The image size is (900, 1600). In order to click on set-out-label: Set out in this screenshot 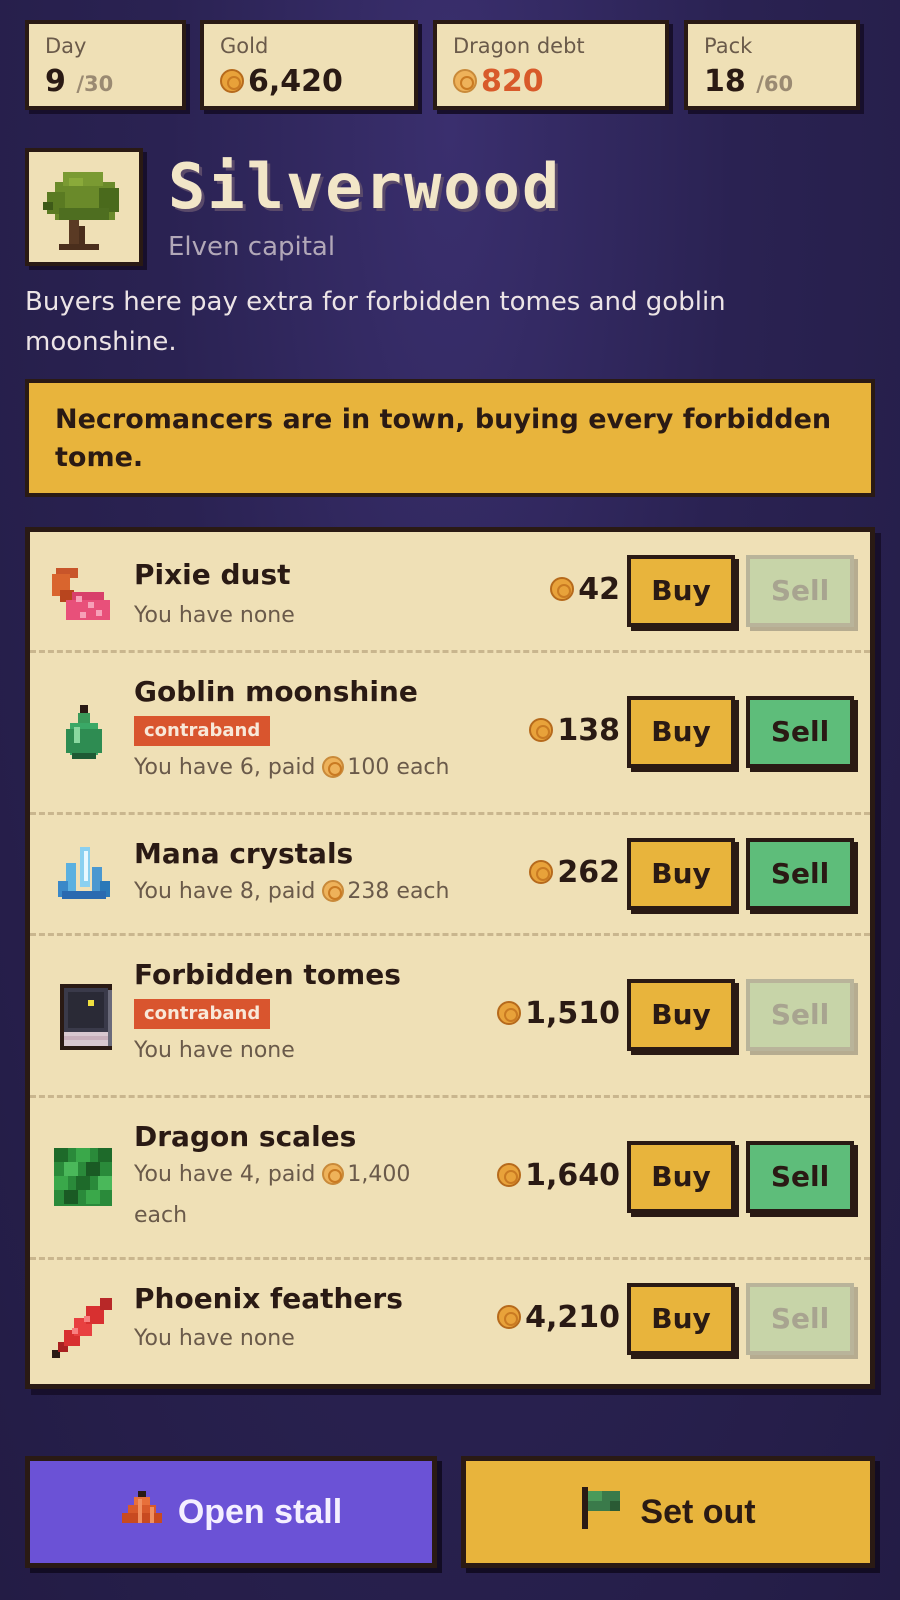, I will do `click(698, 1511)`.